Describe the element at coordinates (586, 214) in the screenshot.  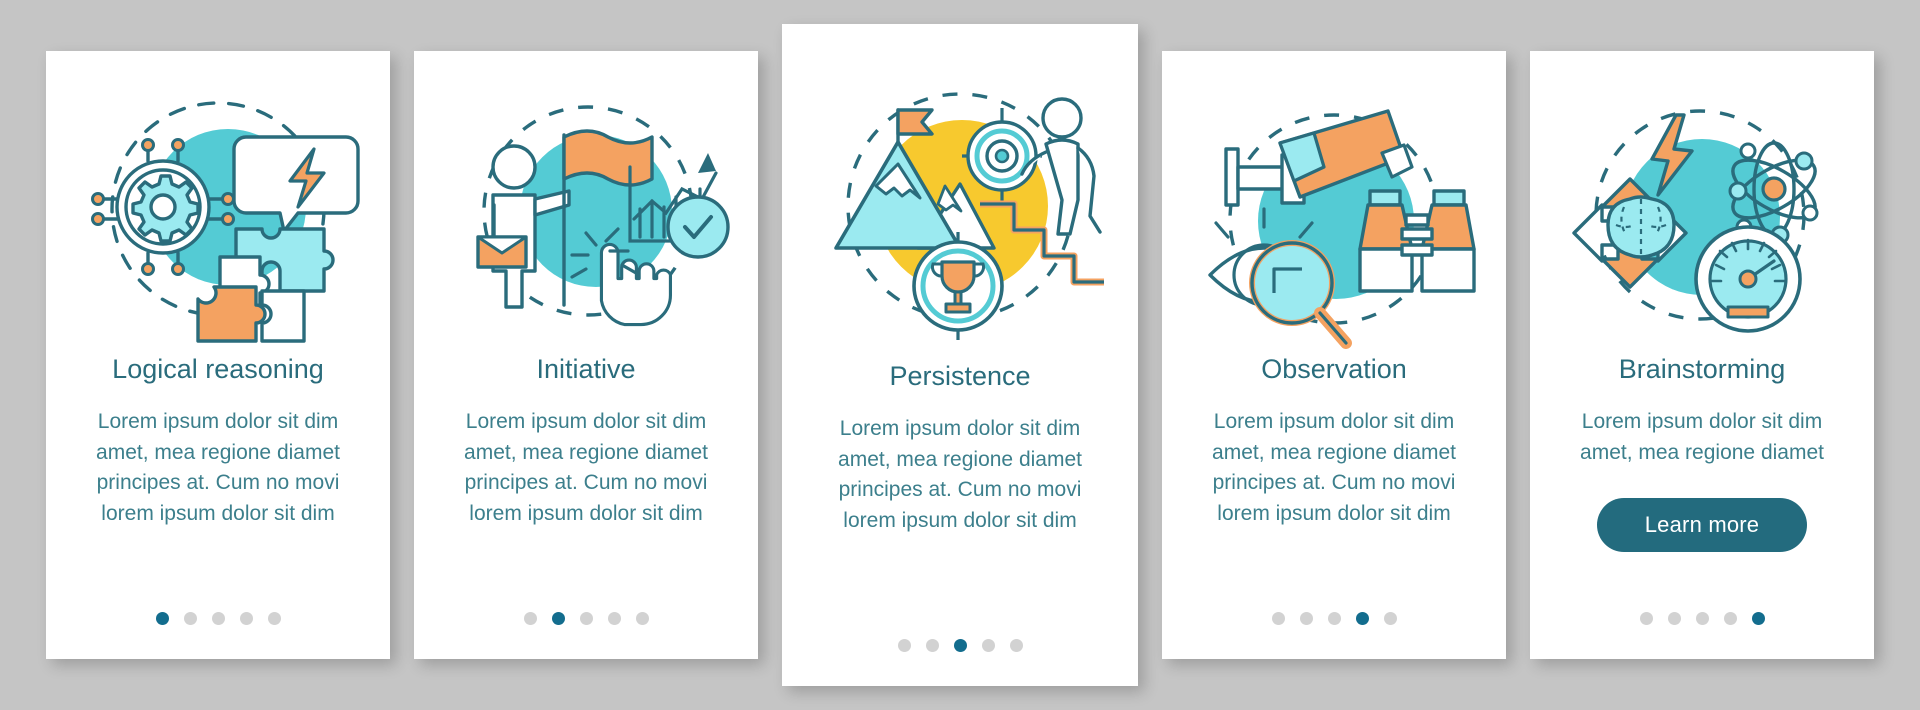
I see `person-flag-chart-checkmark-pointing-hand-icon` at that location.